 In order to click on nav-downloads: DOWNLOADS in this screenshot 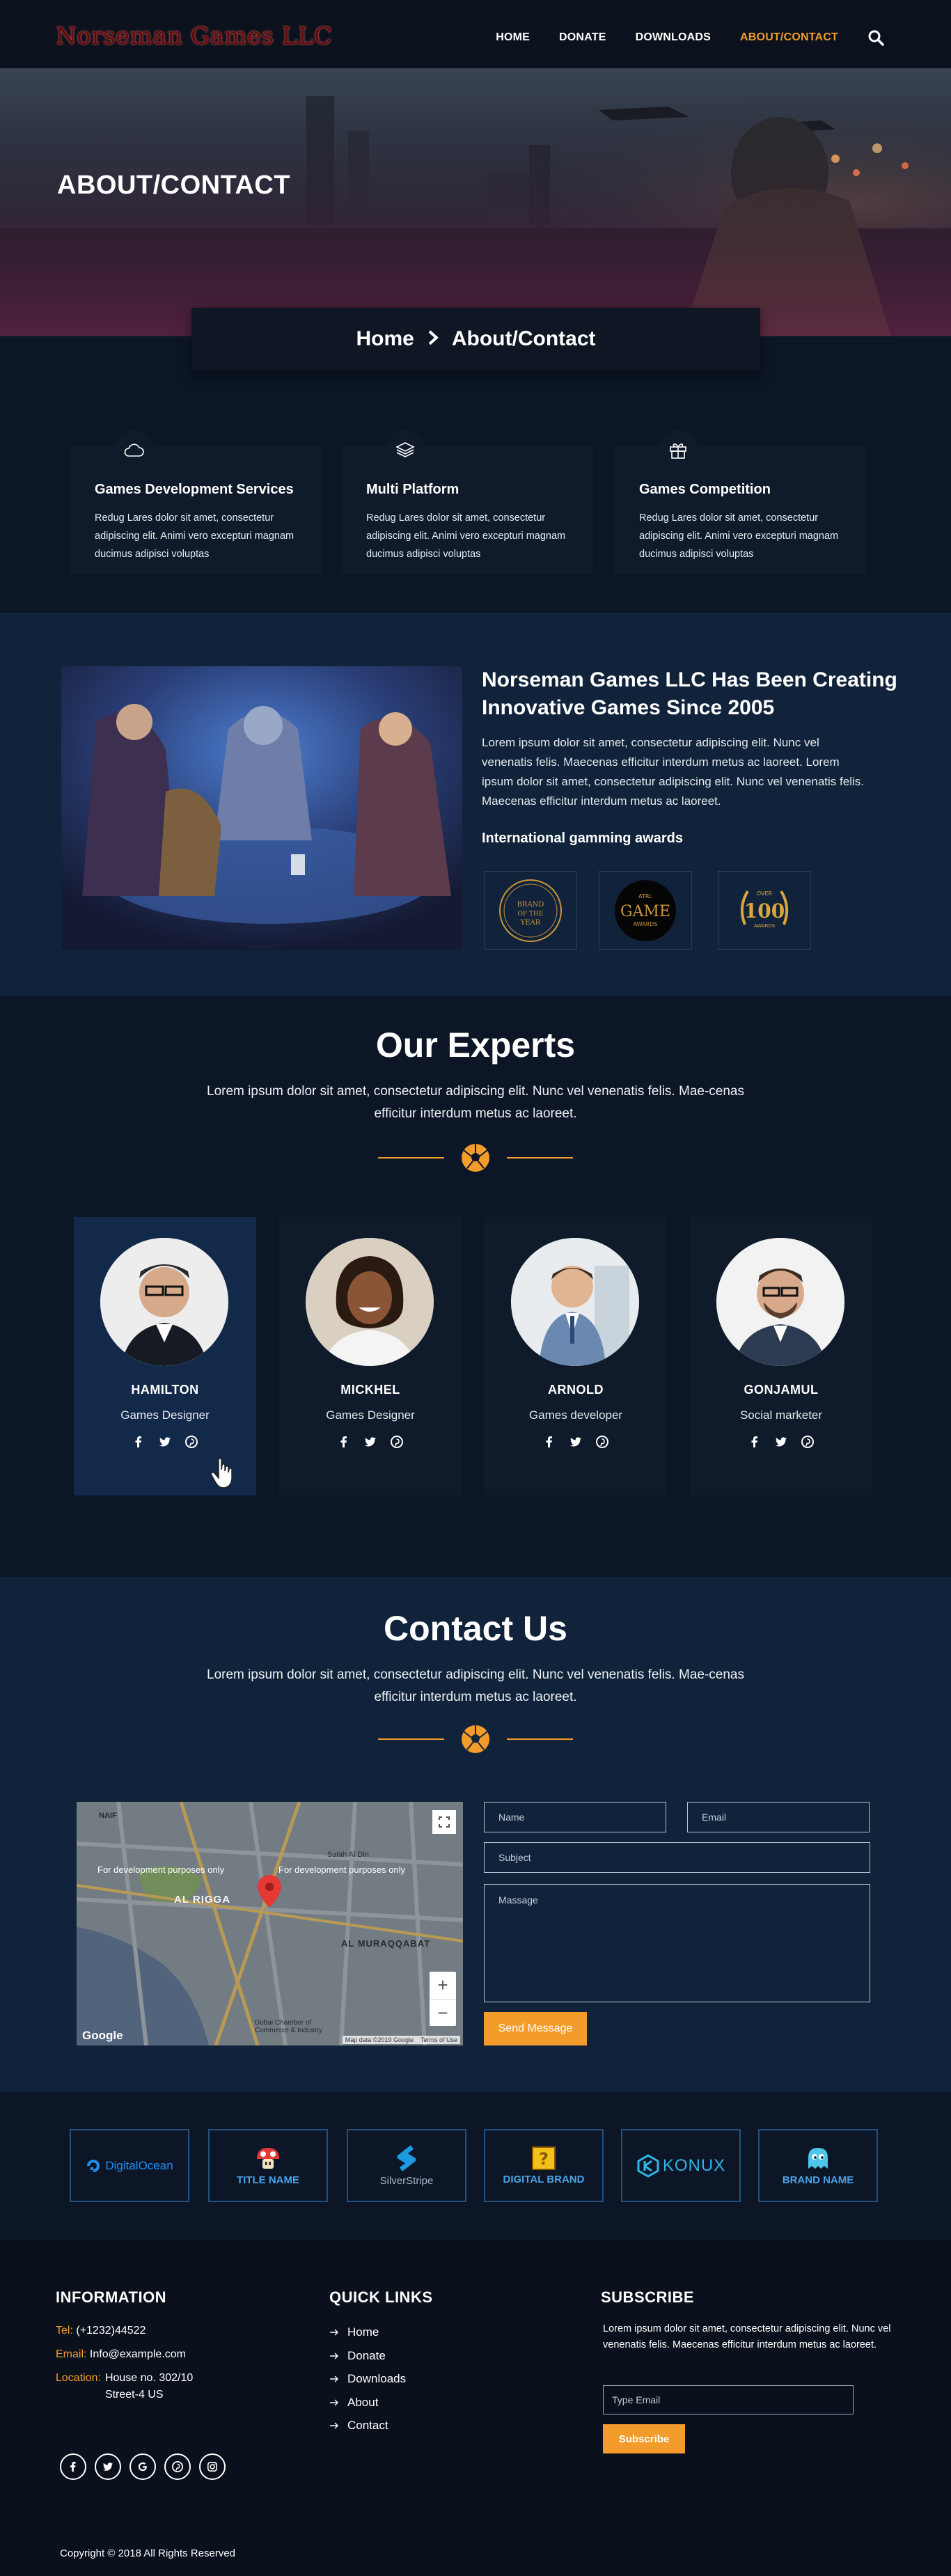, I will do `click(673, 37)`.